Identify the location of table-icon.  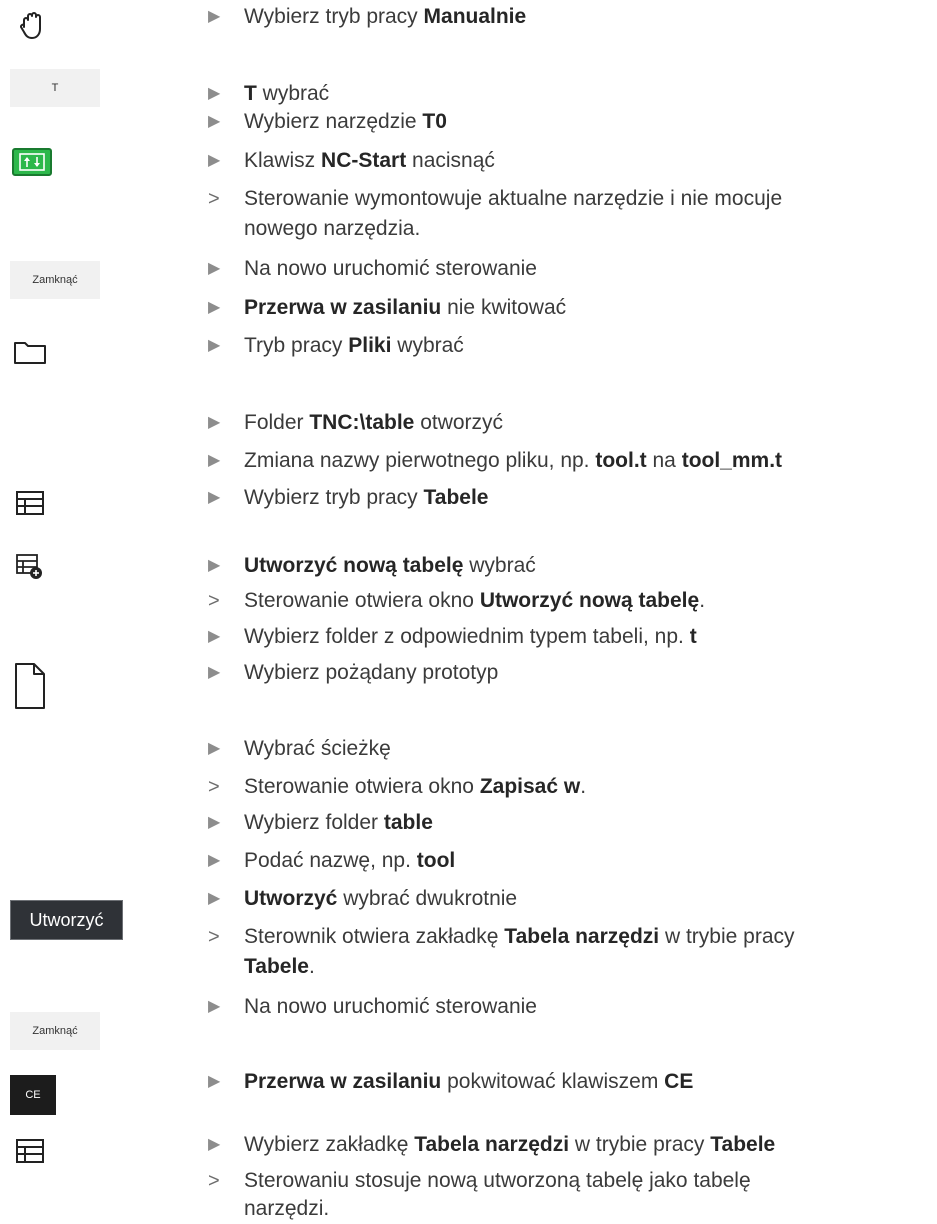
(30, 503).